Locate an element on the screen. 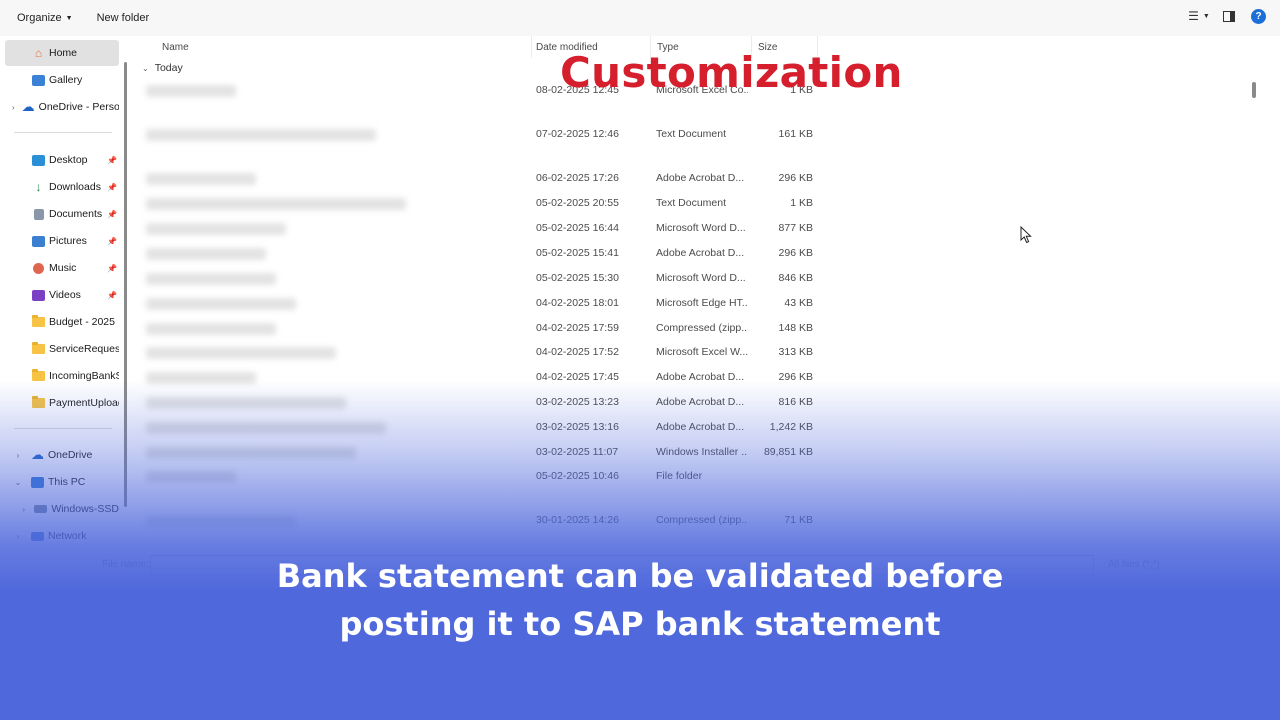 The image size is (1280, 720). file-size: 89,851 KB is located at coordinates (788, 452).